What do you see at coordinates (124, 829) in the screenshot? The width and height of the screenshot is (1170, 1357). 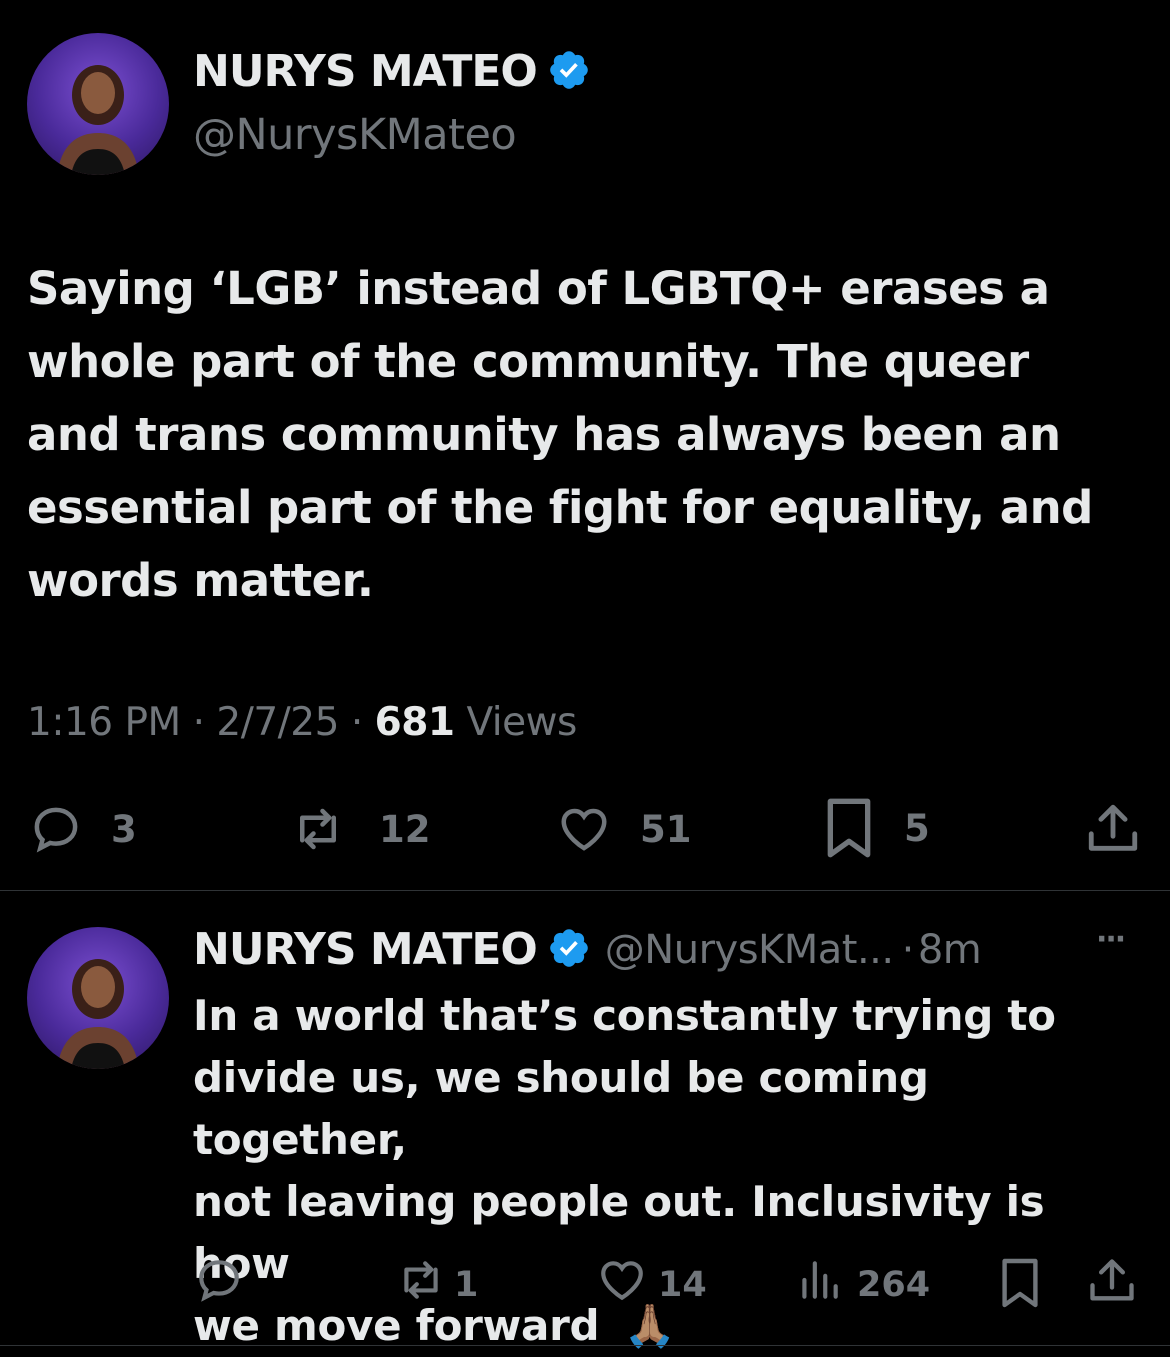 I see `reply-count: 3` at bounding box center [124, 829].